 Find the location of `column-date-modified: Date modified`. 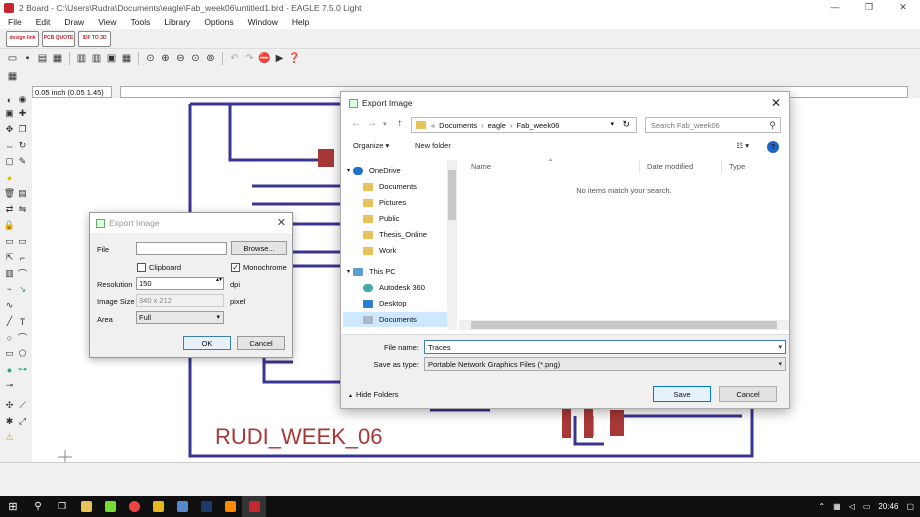

column-date-modified: Date modified is located at coordinates (670, 166).